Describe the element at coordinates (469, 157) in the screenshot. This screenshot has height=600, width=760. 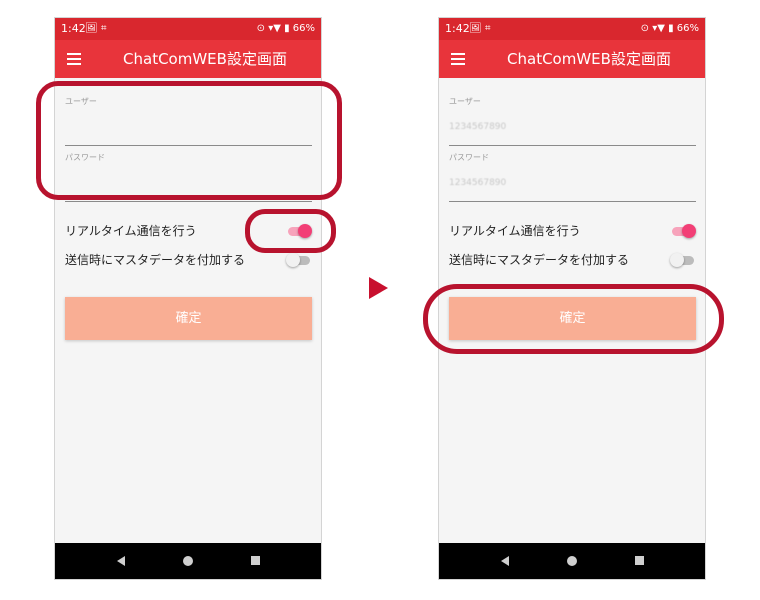
I see `password-field-label: パスワード` at that location.